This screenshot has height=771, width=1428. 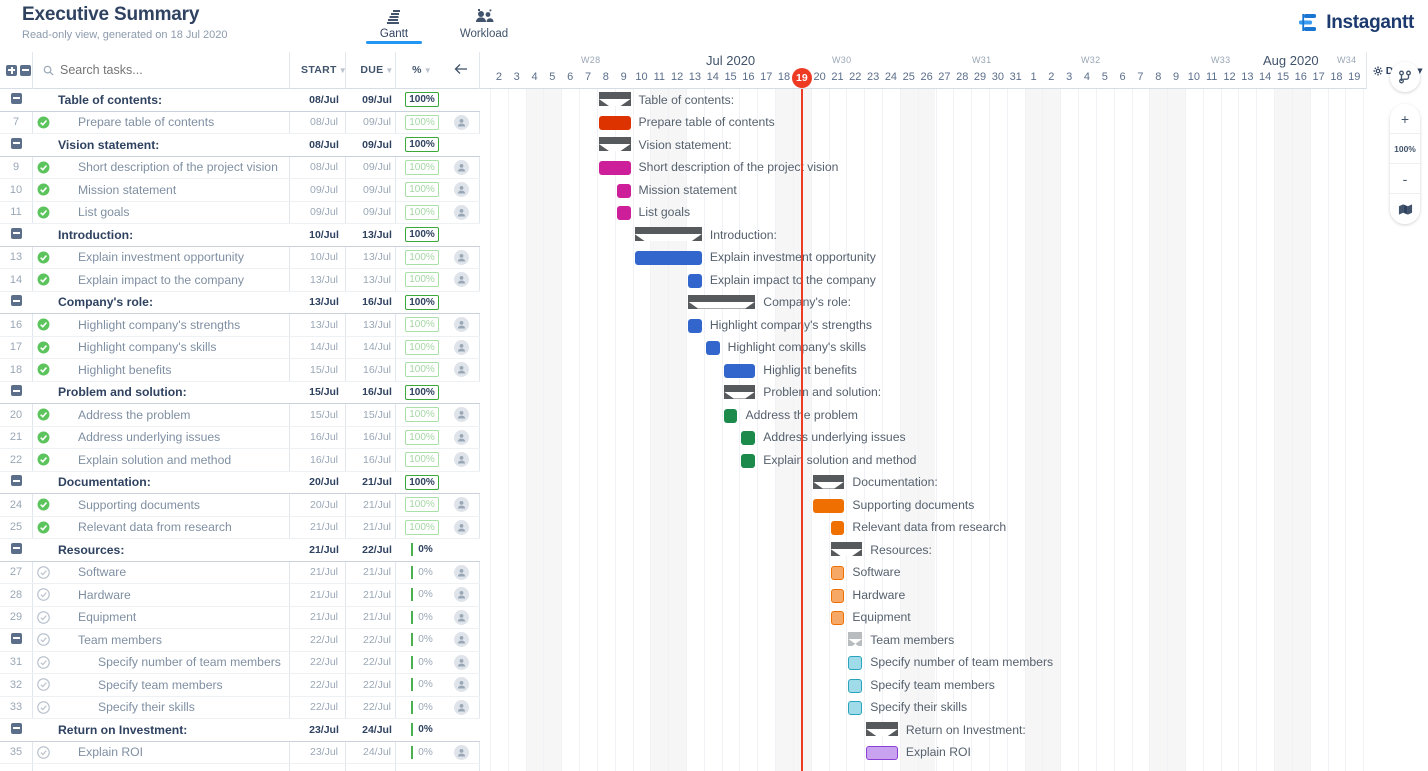 What do you see at coordinates (240, 190) in the screenshot?
I see `table-row: 10 Mission statement 09/Jul 09/Jul 100%` at bounding box center [240, 190].